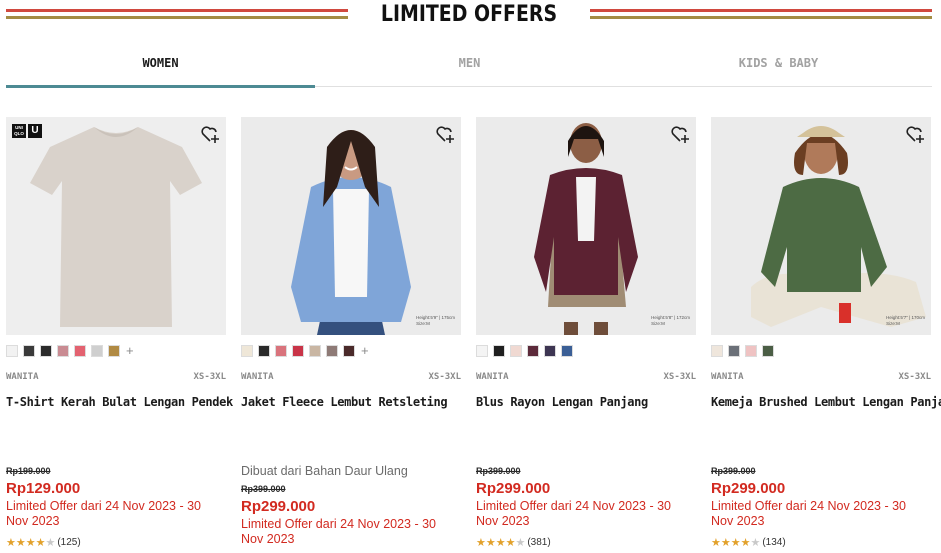 The image size is (941, 553). I want to click on tab-kids-baby: KIDS & BABY, so click(778, 68).